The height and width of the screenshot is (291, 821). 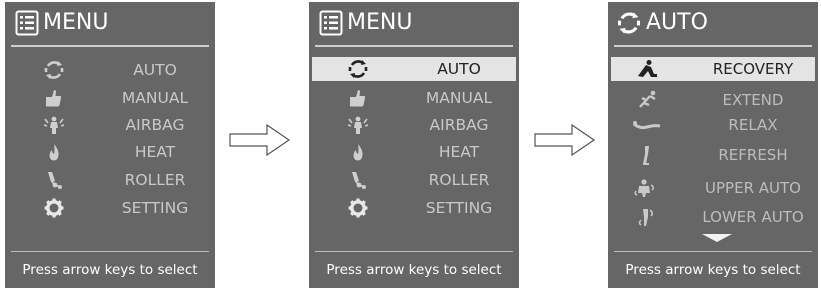 What do you see at coordinates (647, 125) in the screenshot?
I see `relax-figure-icon` at bounding box center [647, 125].